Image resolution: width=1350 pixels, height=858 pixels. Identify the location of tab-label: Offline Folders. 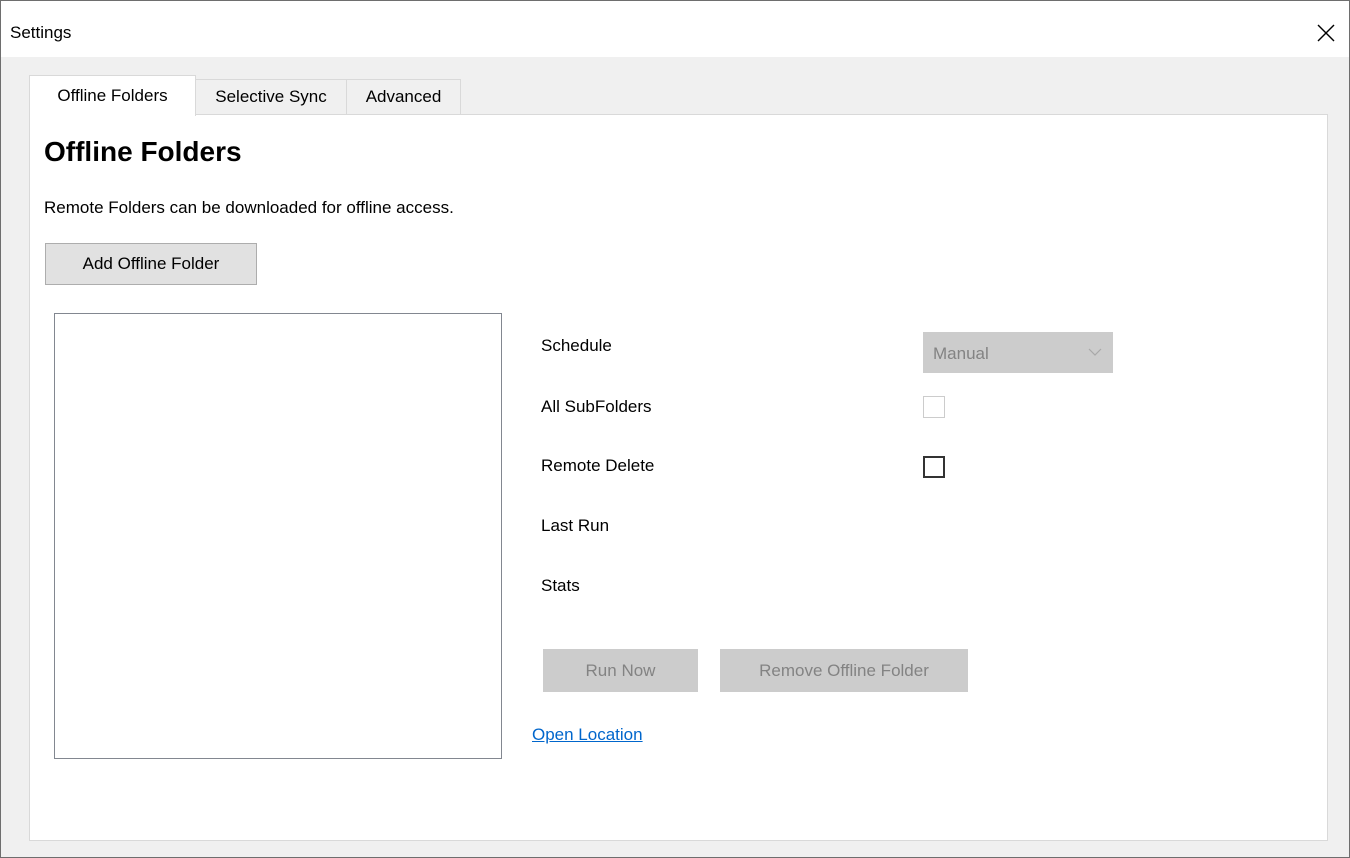
(112, 95).